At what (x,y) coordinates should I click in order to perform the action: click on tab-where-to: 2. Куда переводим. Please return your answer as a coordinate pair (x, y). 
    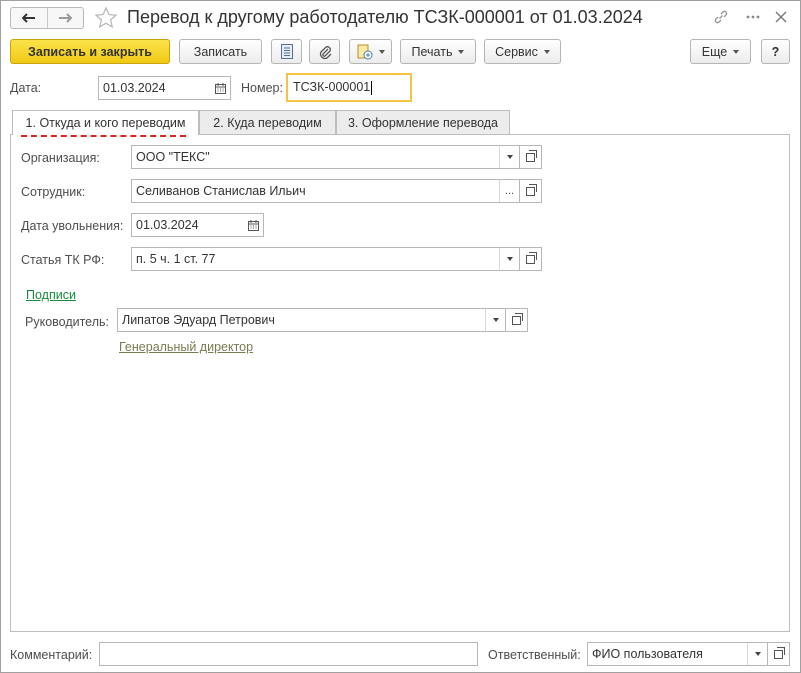
    Looking at the image, I should click on (267, 122).